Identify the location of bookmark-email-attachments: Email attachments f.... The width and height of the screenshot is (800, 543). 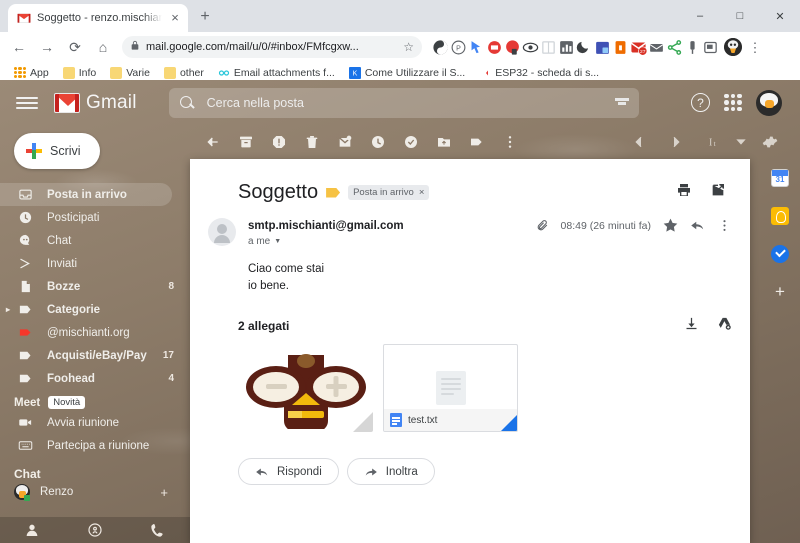
(276, 73).